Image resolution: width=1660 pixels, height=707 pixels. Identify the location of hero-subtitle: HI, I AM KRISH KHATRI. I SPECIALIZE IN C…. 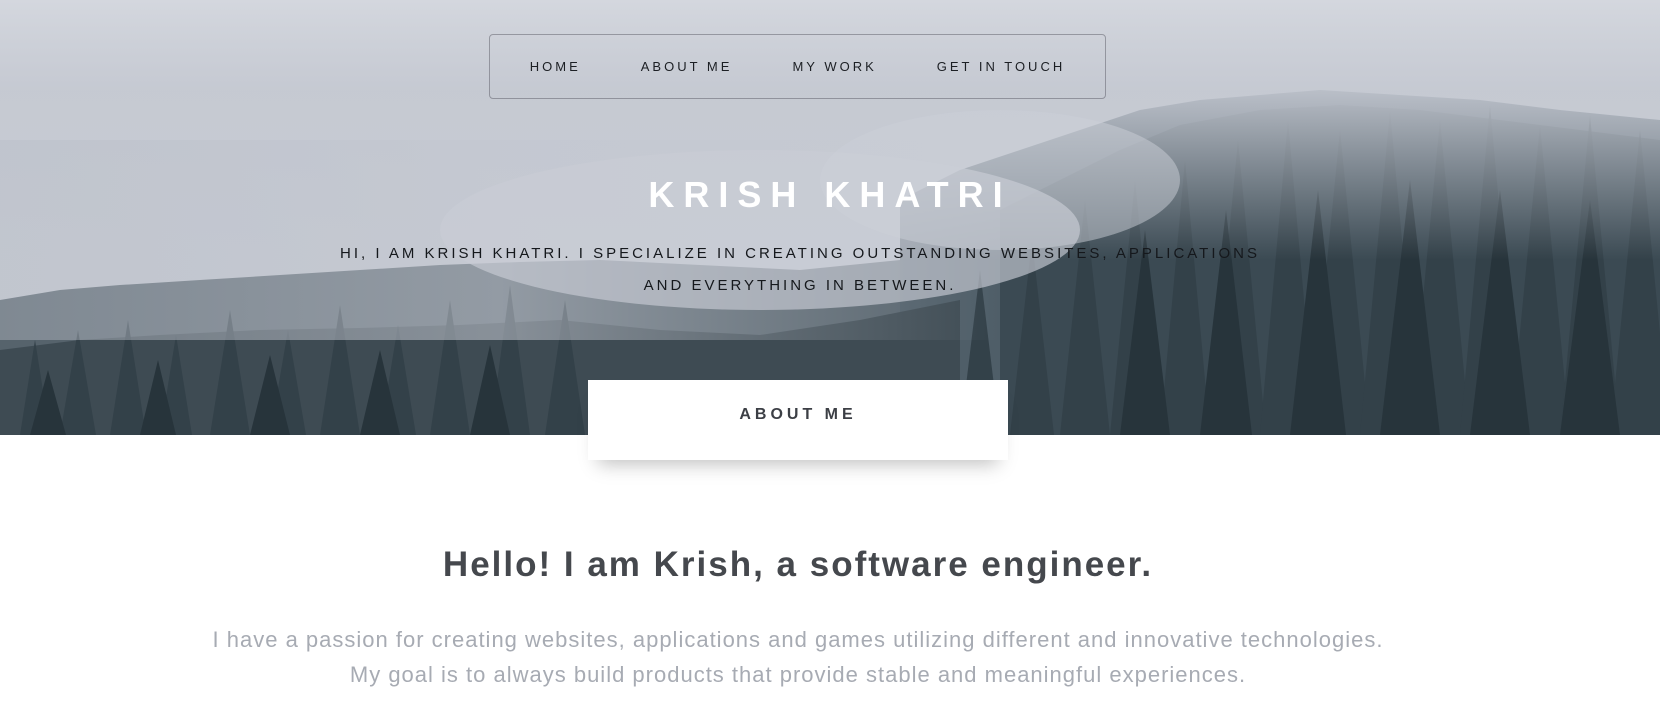
(800, 269).